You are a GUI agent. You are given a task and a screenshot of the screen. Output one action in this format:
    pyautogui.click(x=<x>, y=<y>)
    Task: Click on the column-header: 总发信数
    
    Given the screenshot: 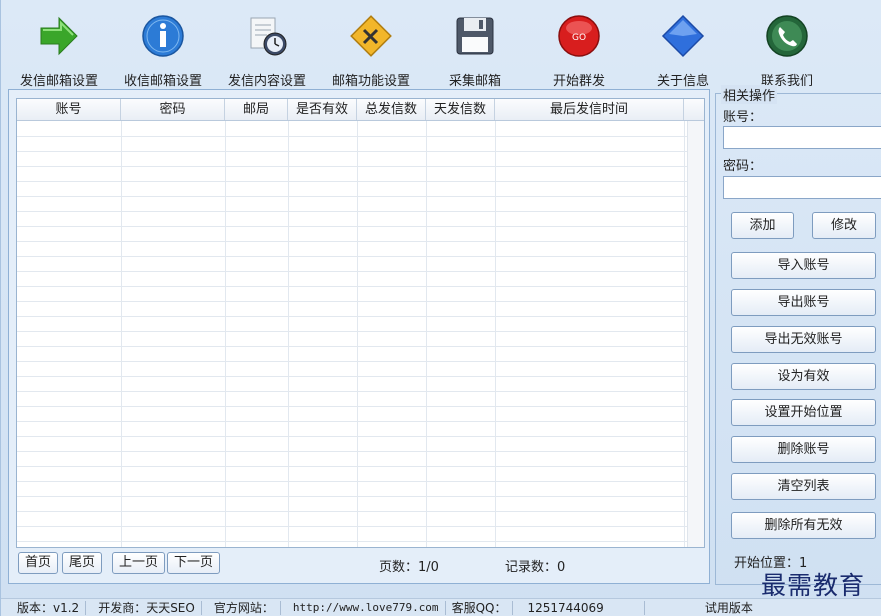 What is the action you would take?
    pyautogui.click(x=391, y=109)
    